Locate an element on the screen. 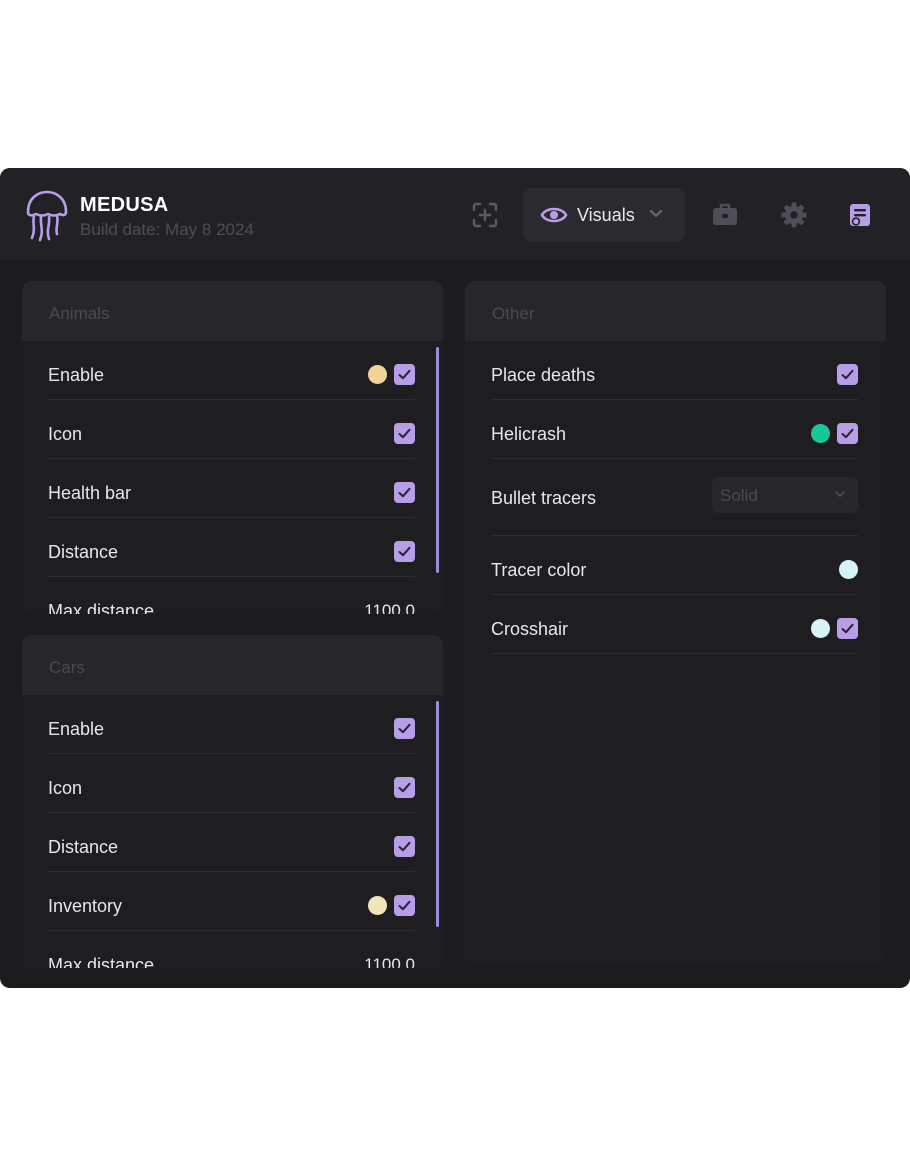 This screenshot has width=910, height=1155. row-label: Tracer color is located at coordinates (539, 570).